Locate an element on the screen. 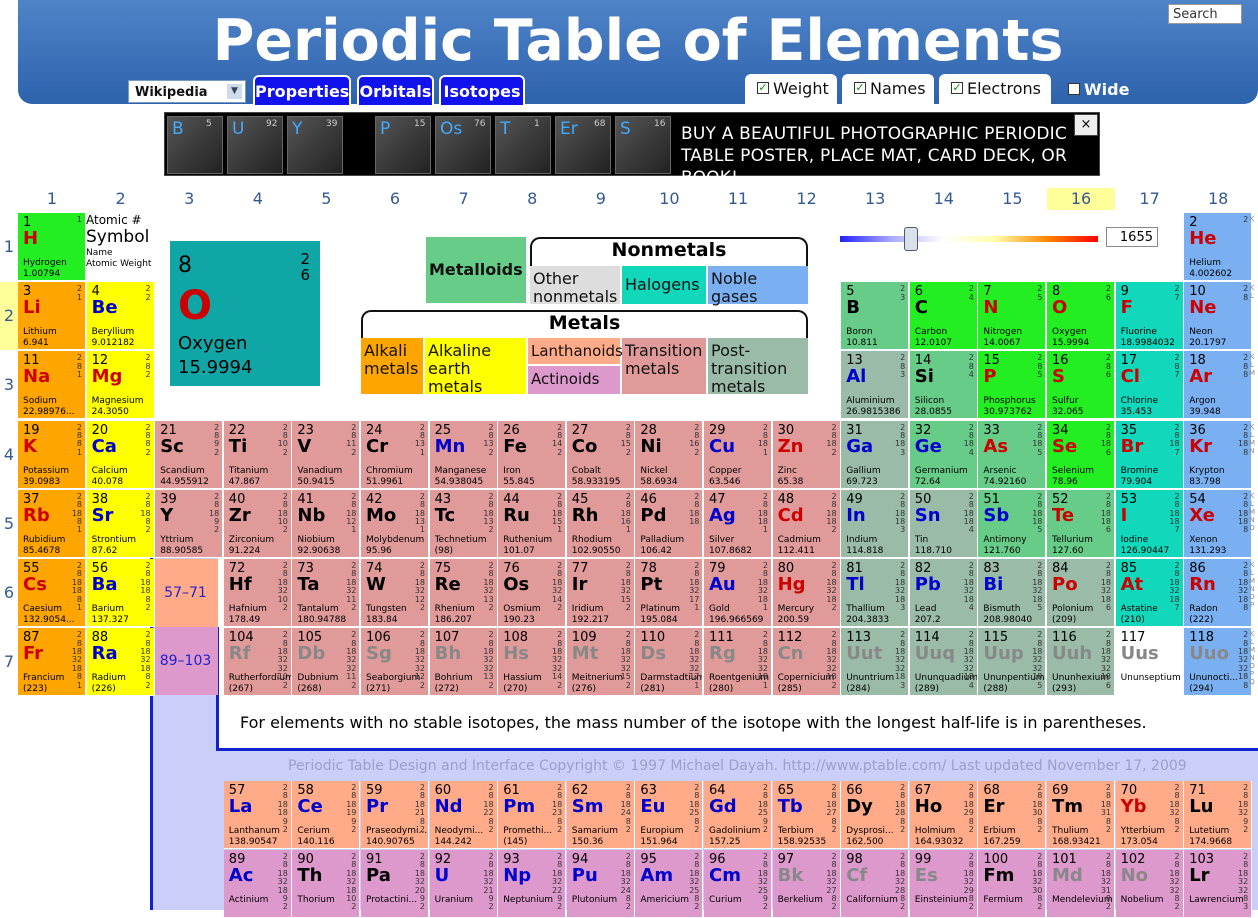 Image resolution: width=1258 pixels, height=918 pixels. close-icon: × is located at coordinates (1086, 125).